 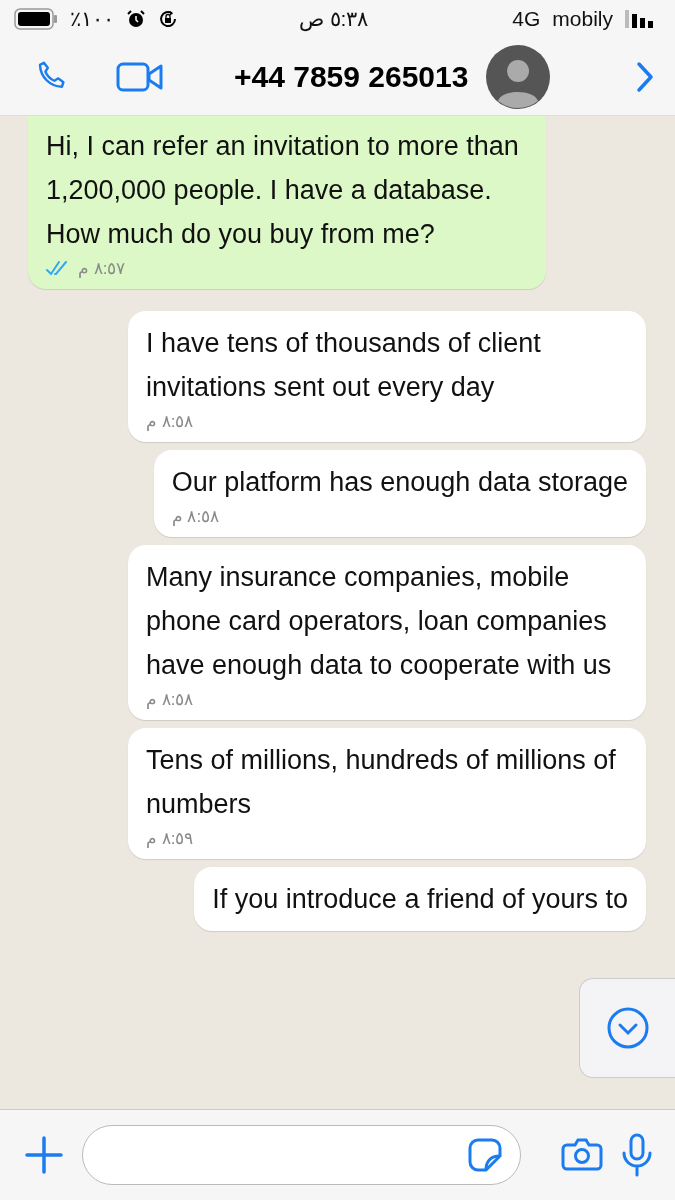 What do you see at coordinates (102, 268) in the screenshot?
I see `message-time: ٨:٥٧ م` at bounding box center [102, 268].